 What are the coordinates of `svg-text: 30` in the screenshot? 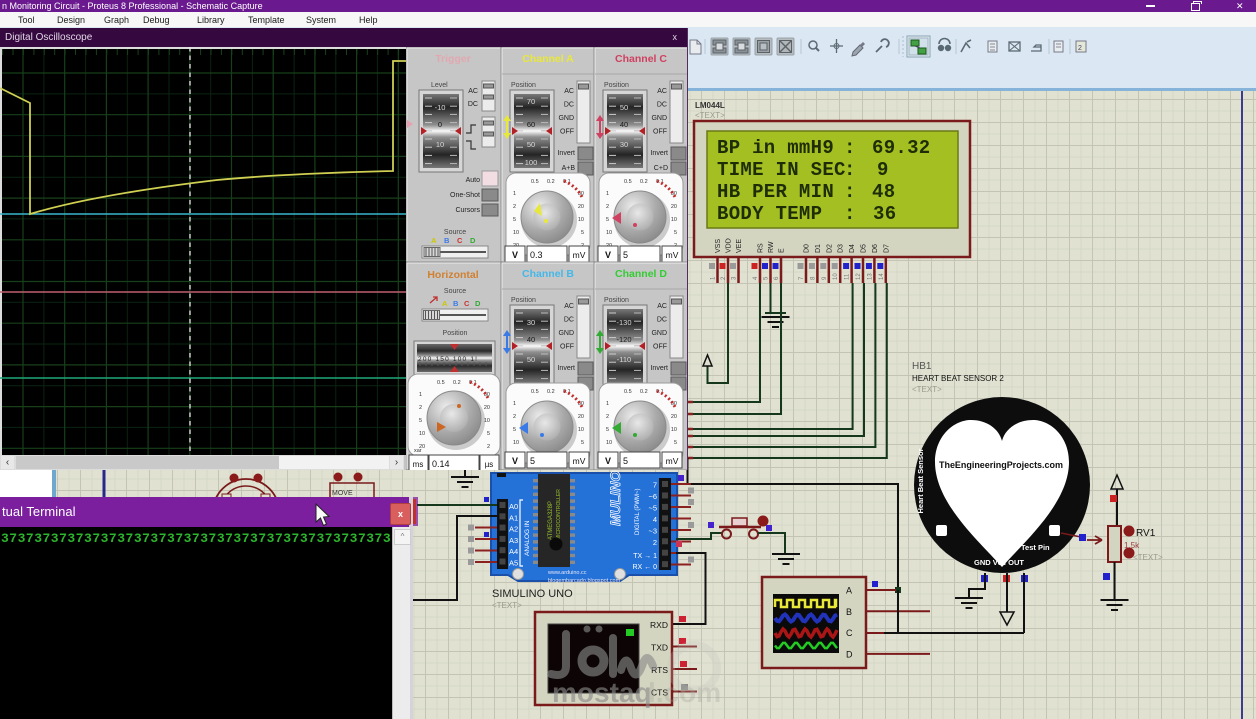 It's located at (531, 322).